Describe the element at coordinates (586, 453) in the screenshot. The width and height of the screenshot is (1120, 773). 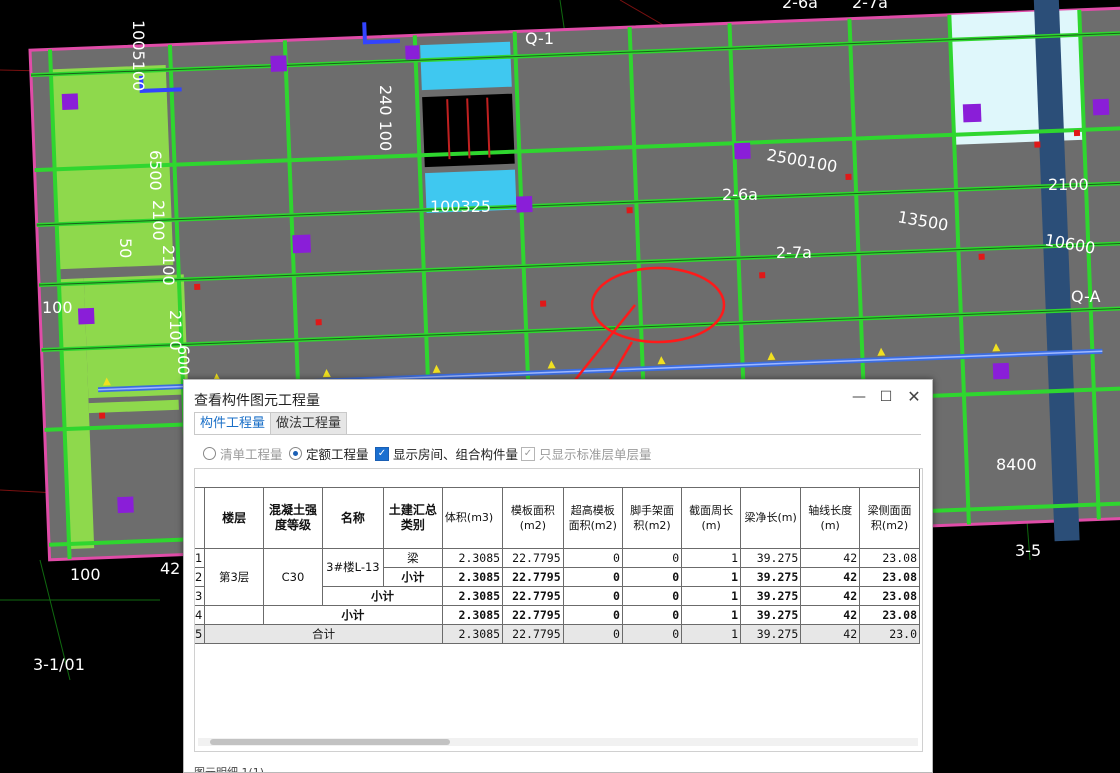
I see `checkbox-standard-floor: ✓ 只显示标准层单层量` at that location.